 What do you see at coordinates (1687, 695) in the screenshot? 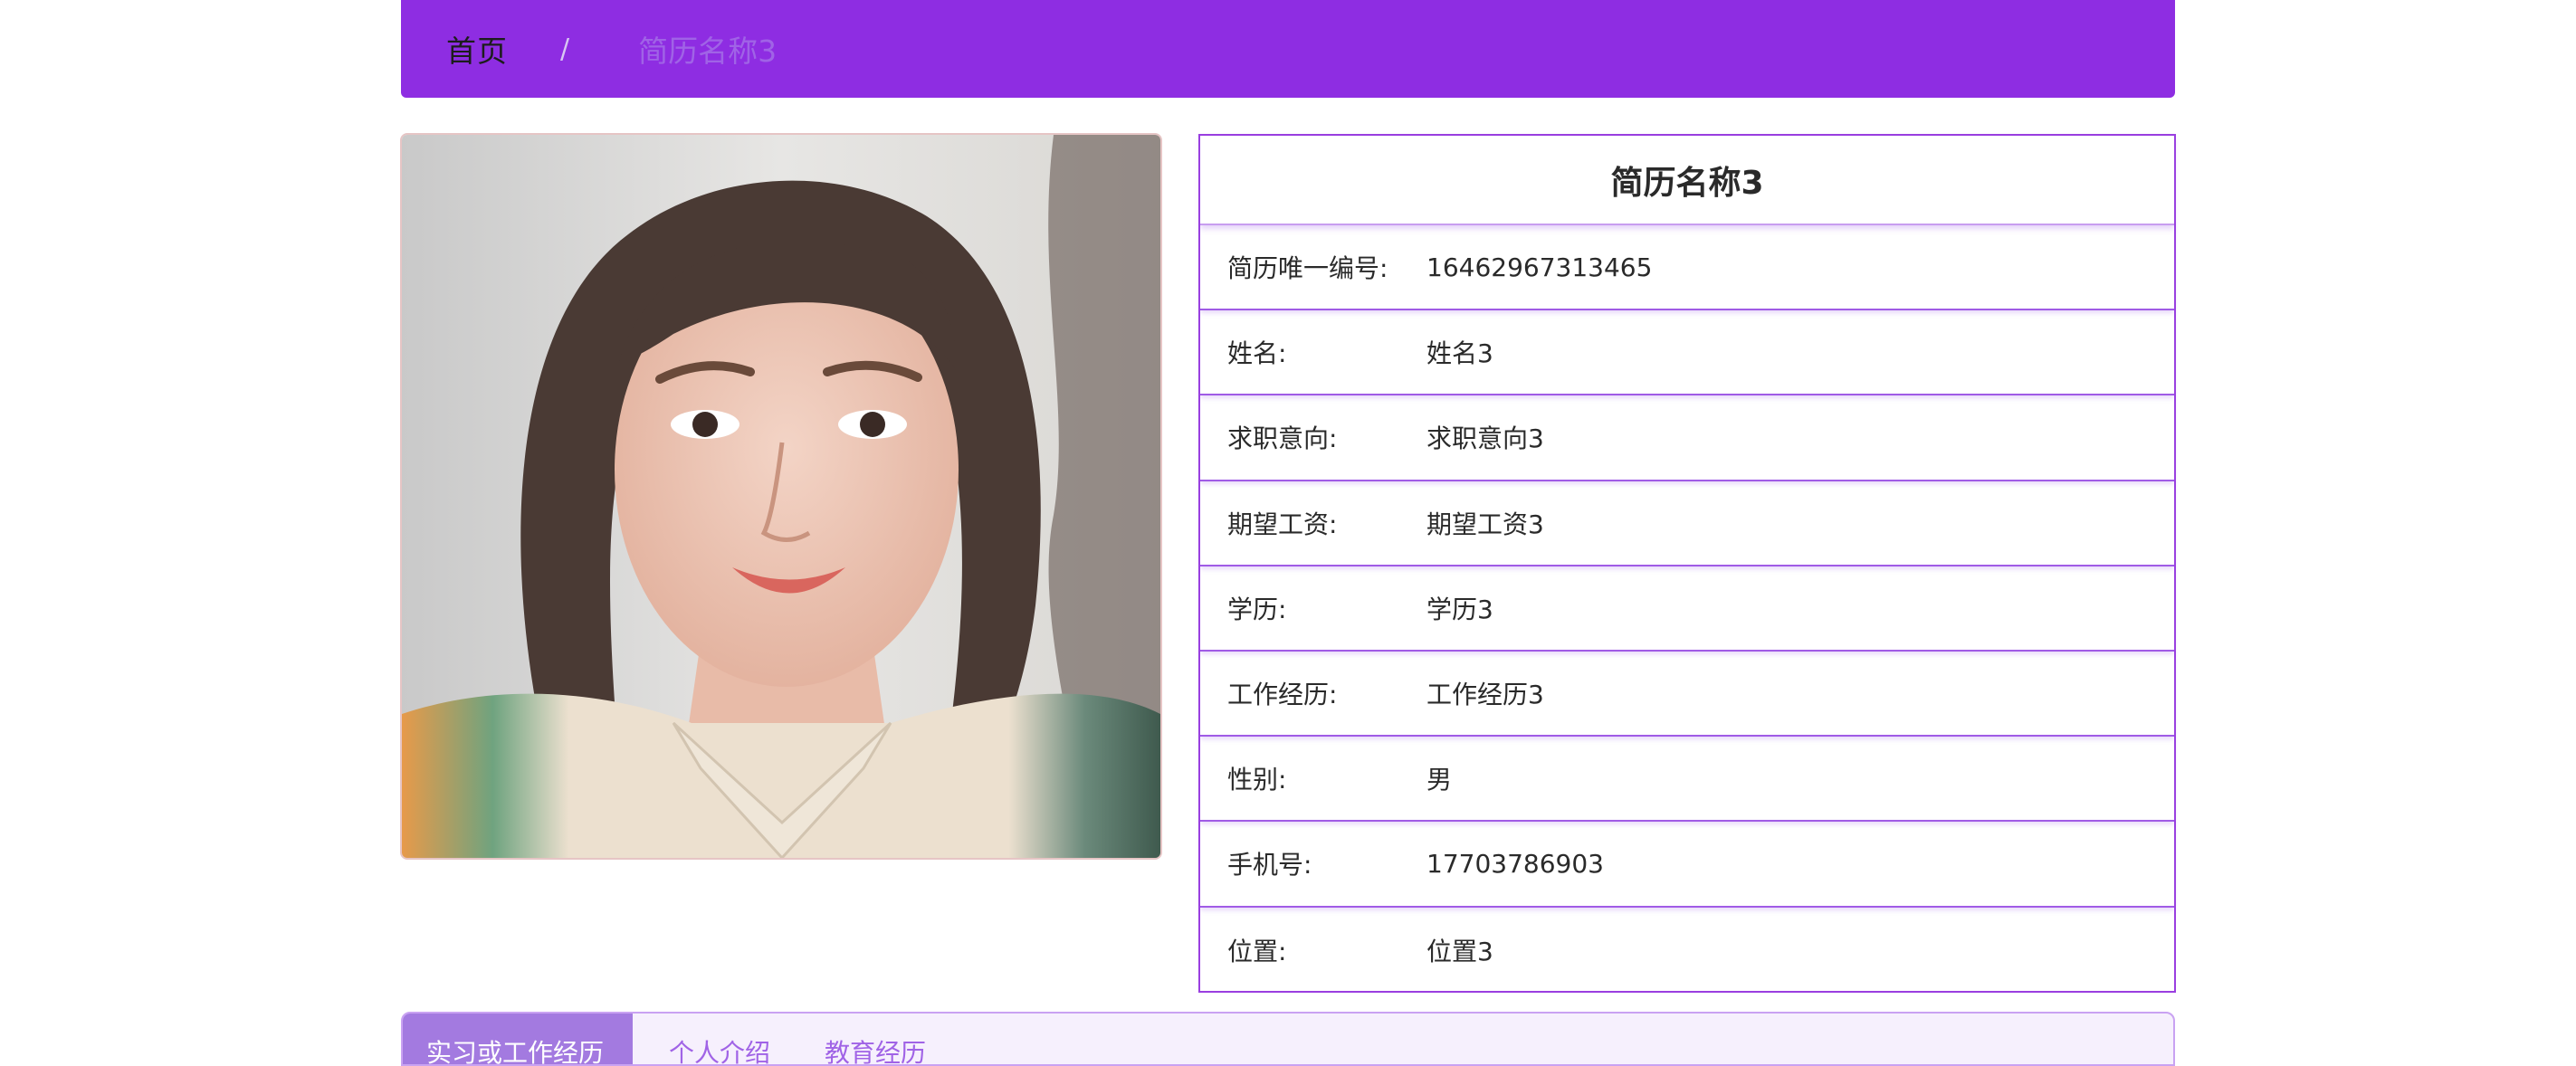
I see `detail-row-work-experience: 工作经历: 工作经历3` at bounding box center [1687, 695].